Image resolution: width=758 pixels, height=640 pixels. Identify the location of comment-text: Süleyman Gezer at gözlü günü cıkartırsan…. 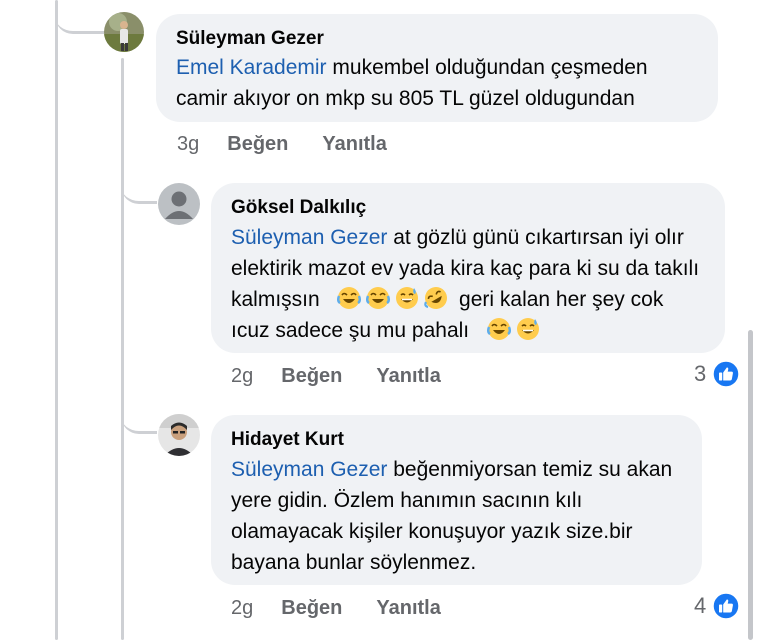
(468, 284).